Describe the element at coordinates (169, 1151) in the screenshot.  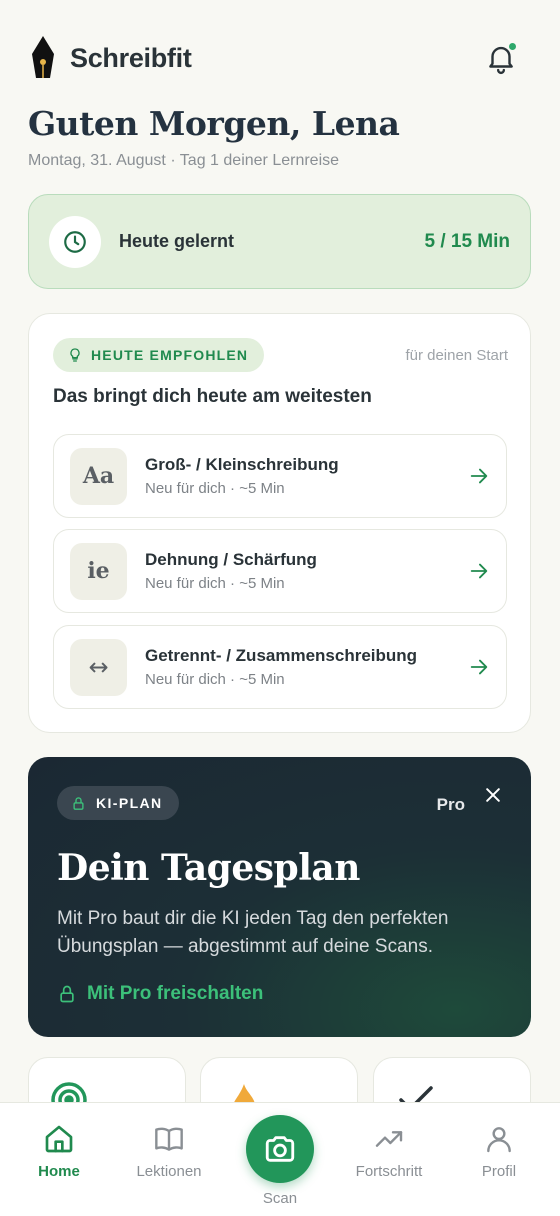
I see `nav-lessons: Lektionen` at that location.